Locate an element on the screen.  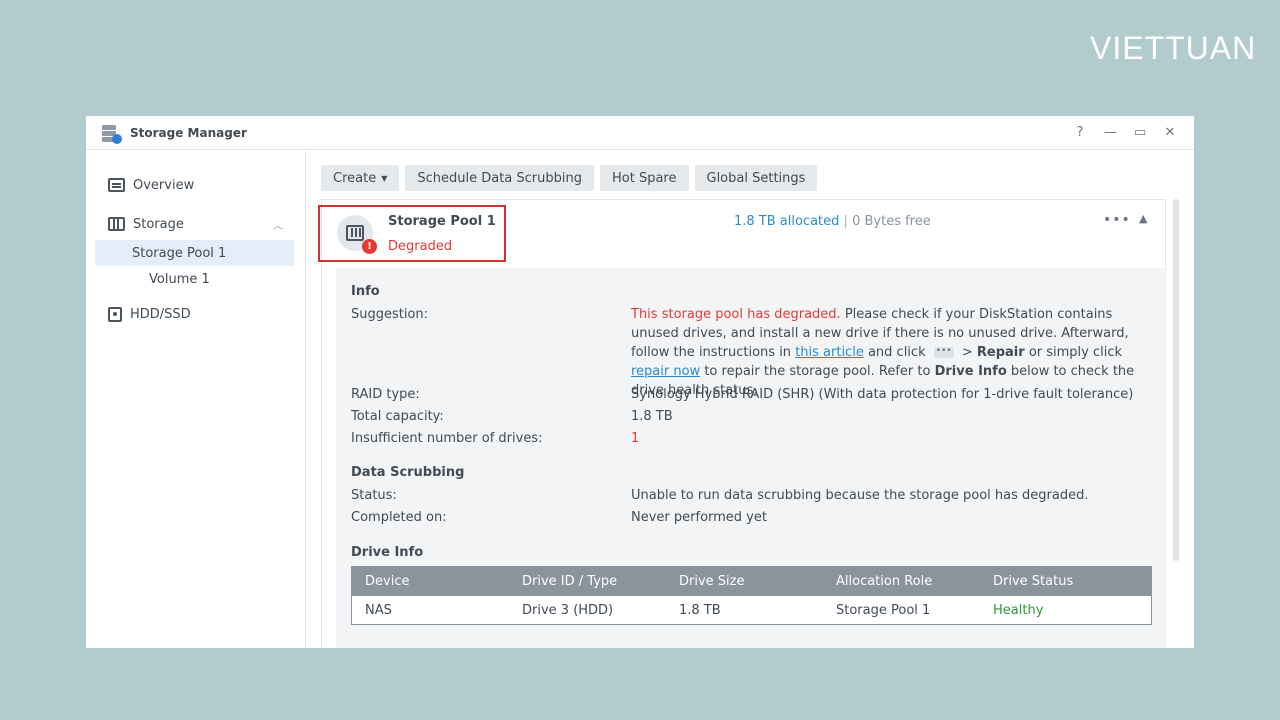
drive-status-healthy: Healthy is located at coordinates (1018, 610).